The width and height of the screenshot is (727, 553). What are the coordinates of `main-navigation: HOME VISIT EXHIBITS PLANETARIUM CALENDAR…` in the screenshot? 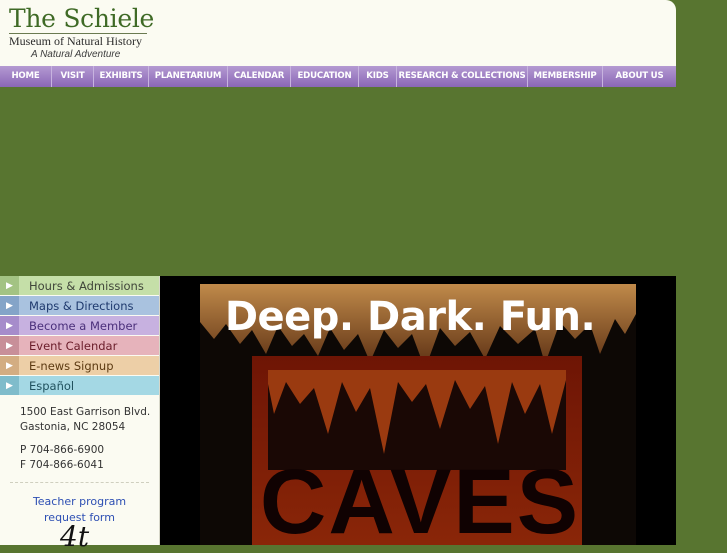 It's located at (338, 76).